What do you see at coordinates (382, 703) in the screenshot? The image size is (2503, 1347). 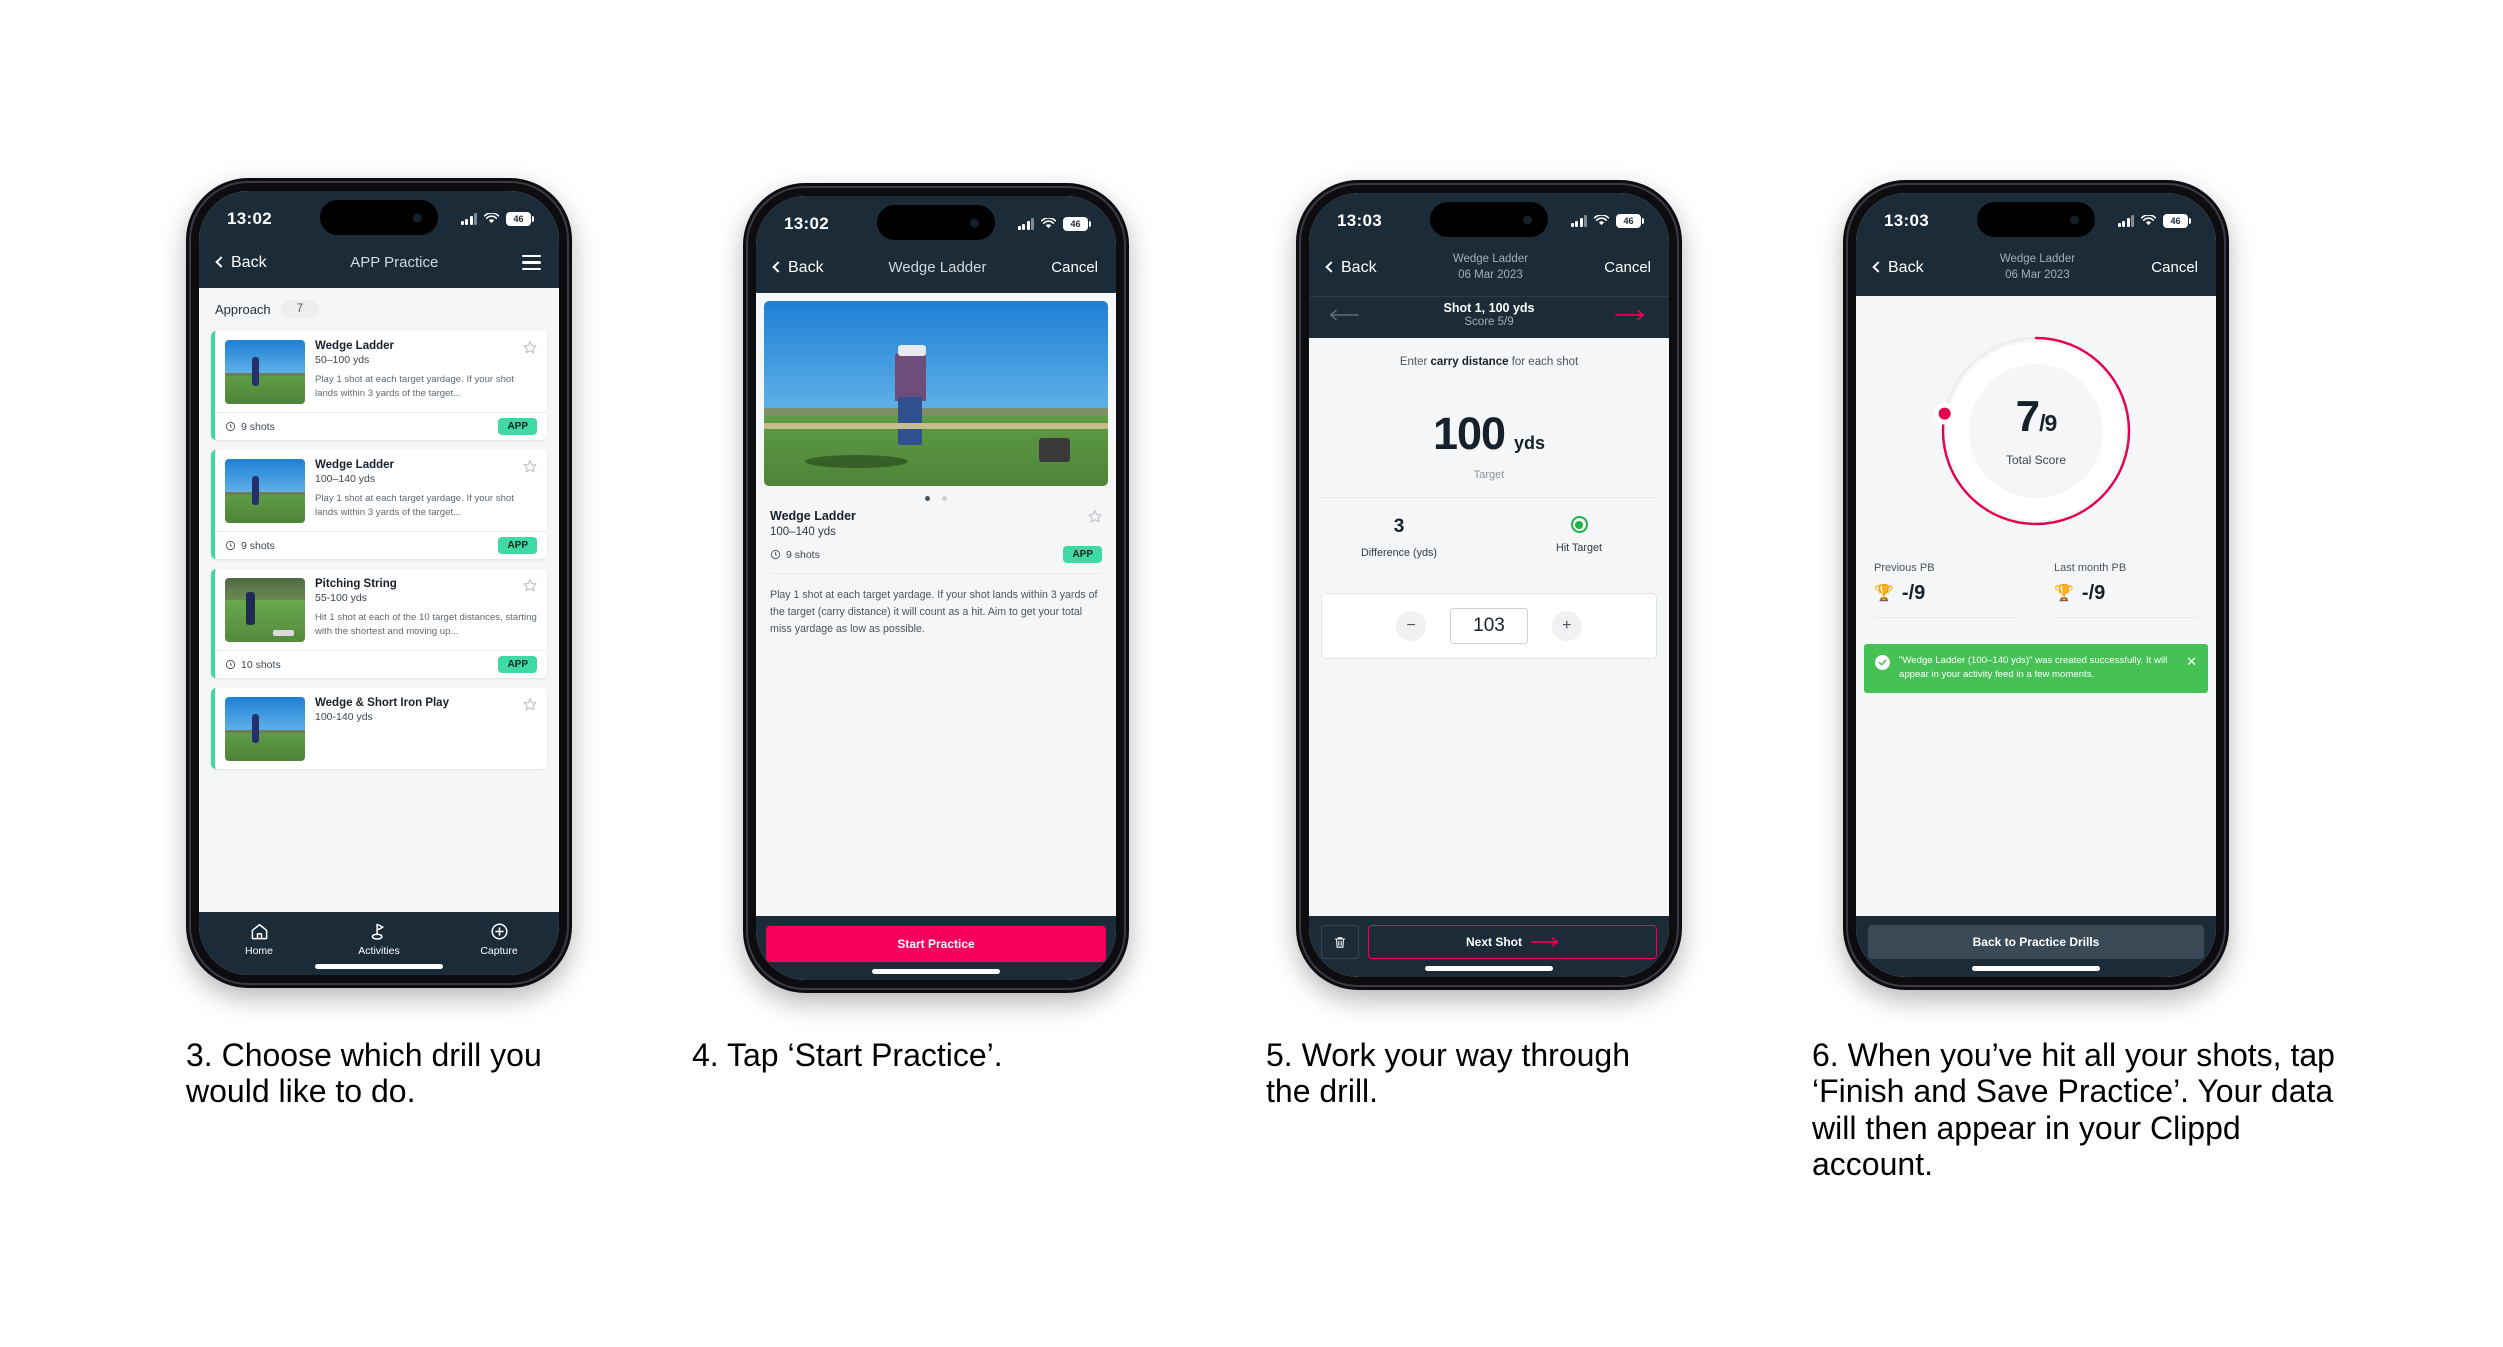 I see `drill-title: Wedge & Short Iron Play` at bounding box center [382, 703].